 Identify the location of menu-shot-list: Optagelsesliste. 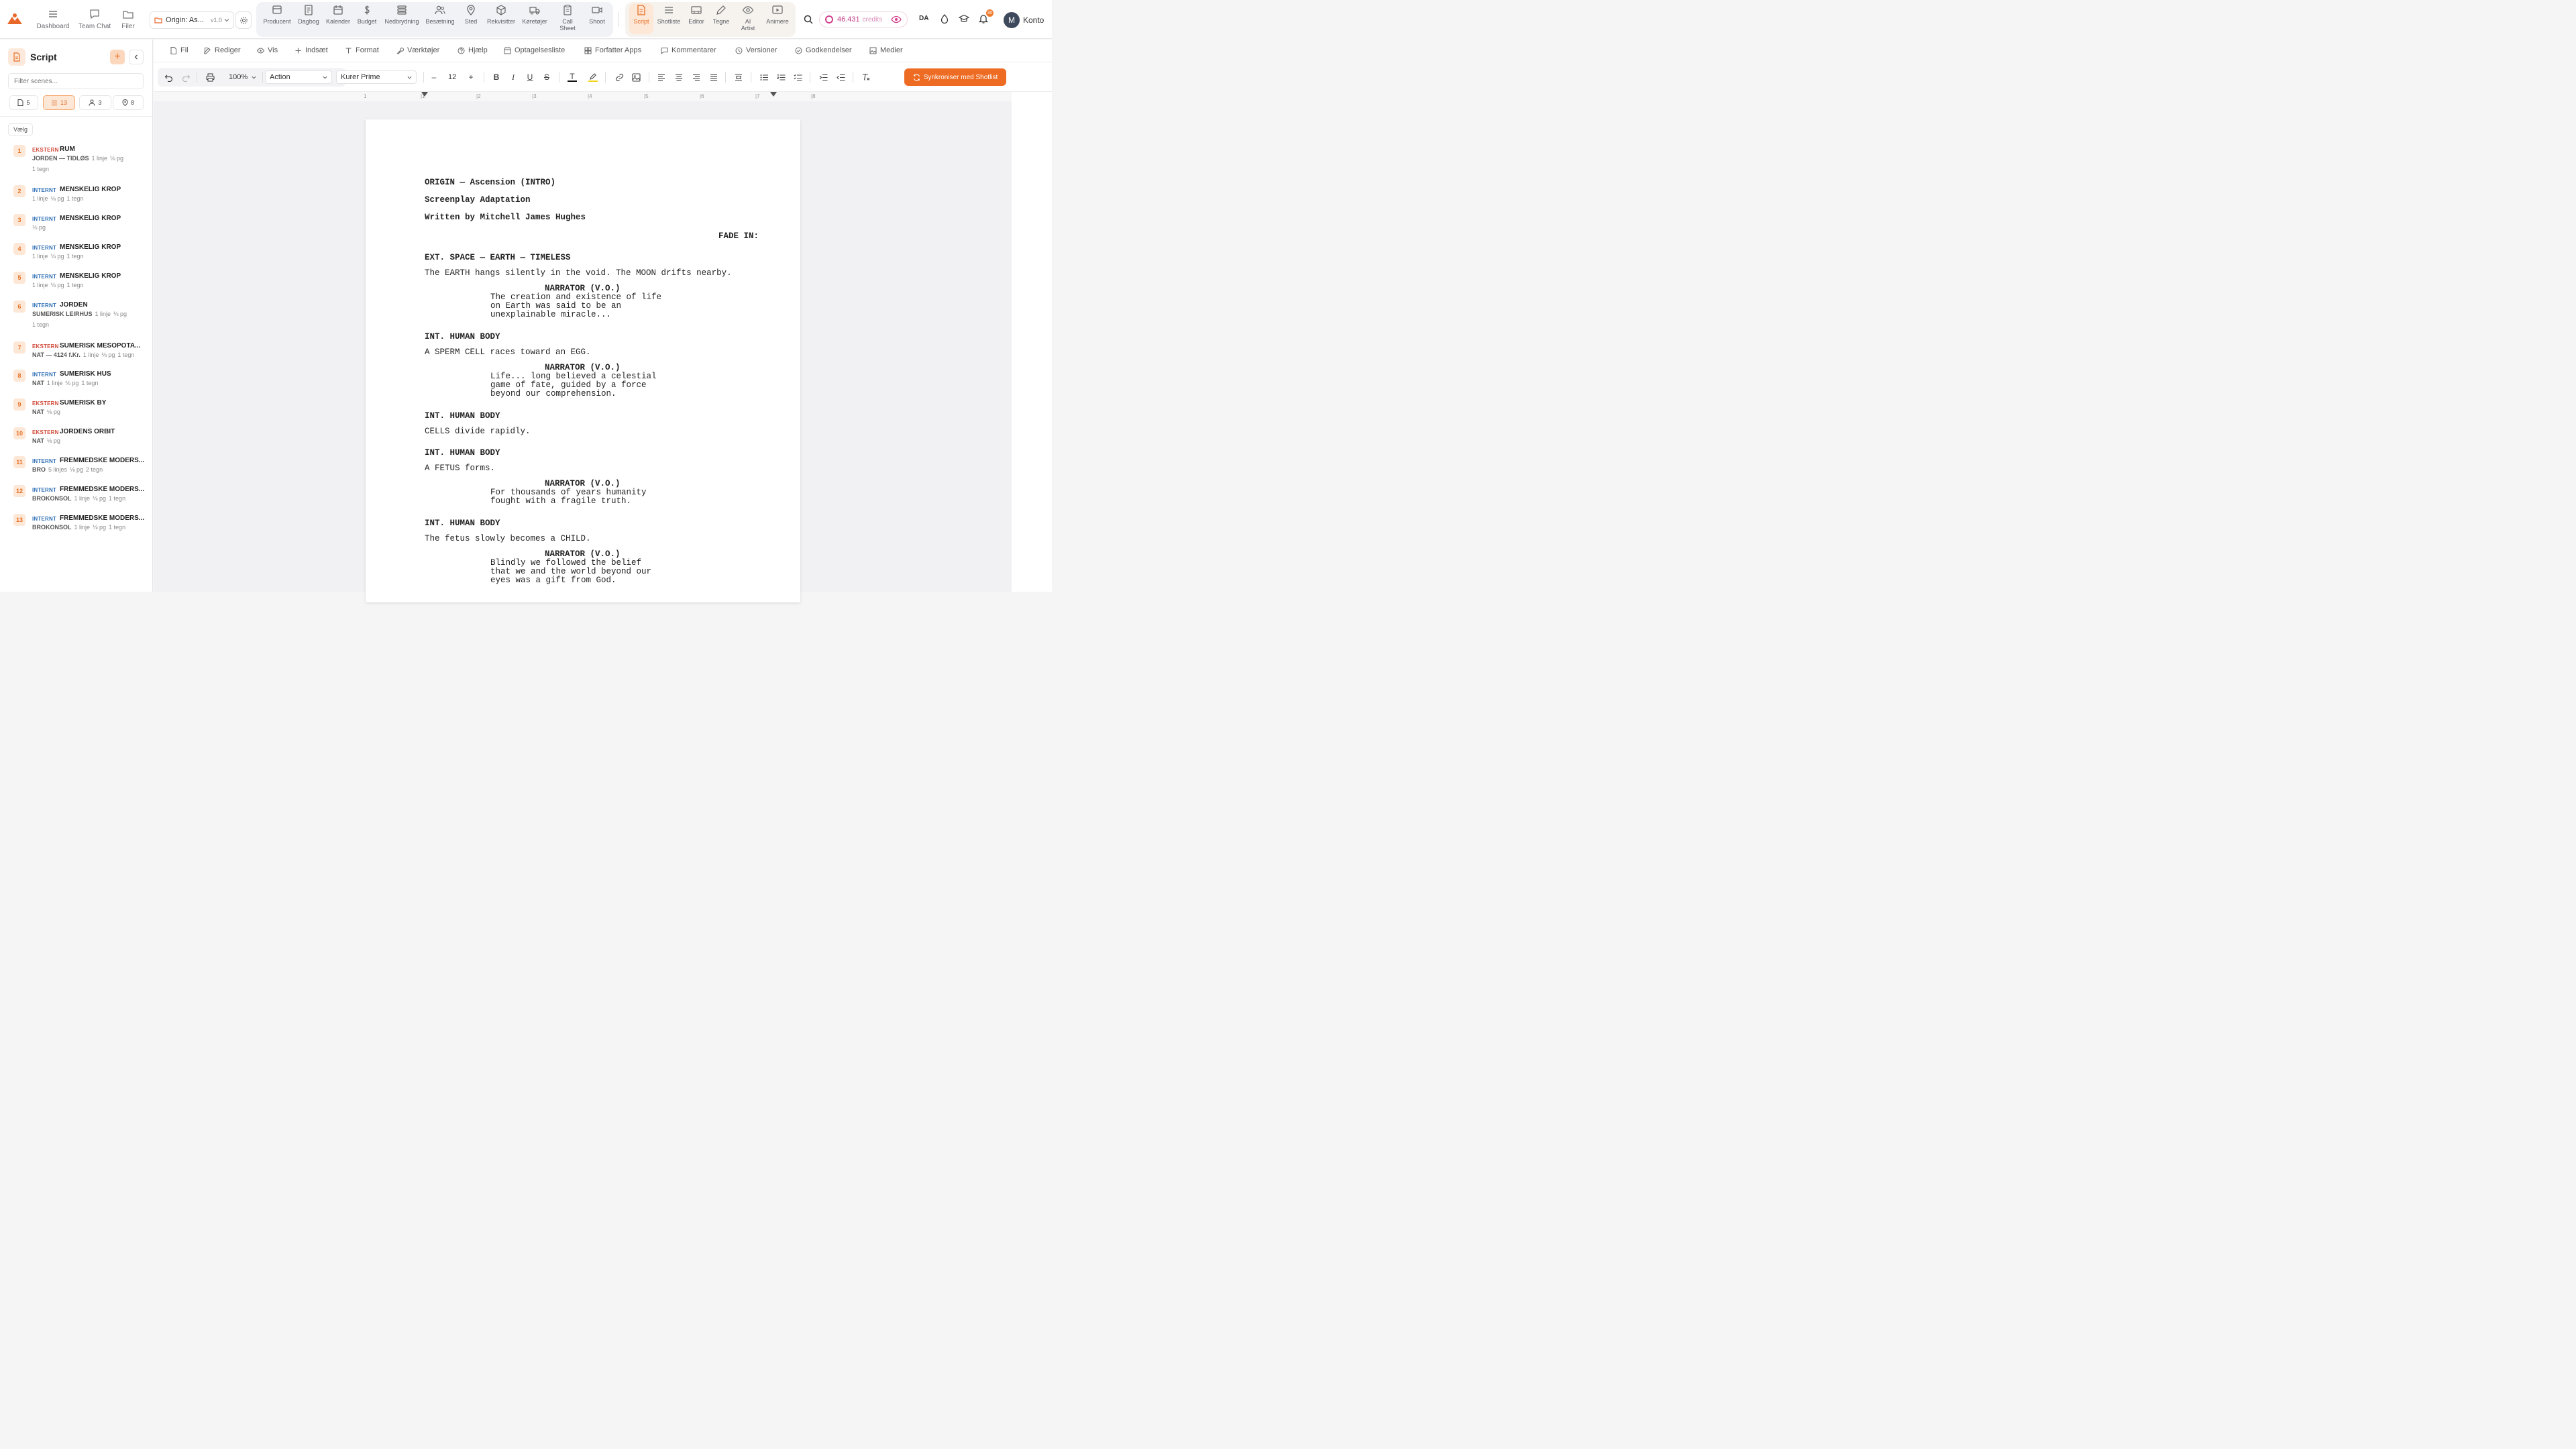
(534, 50).